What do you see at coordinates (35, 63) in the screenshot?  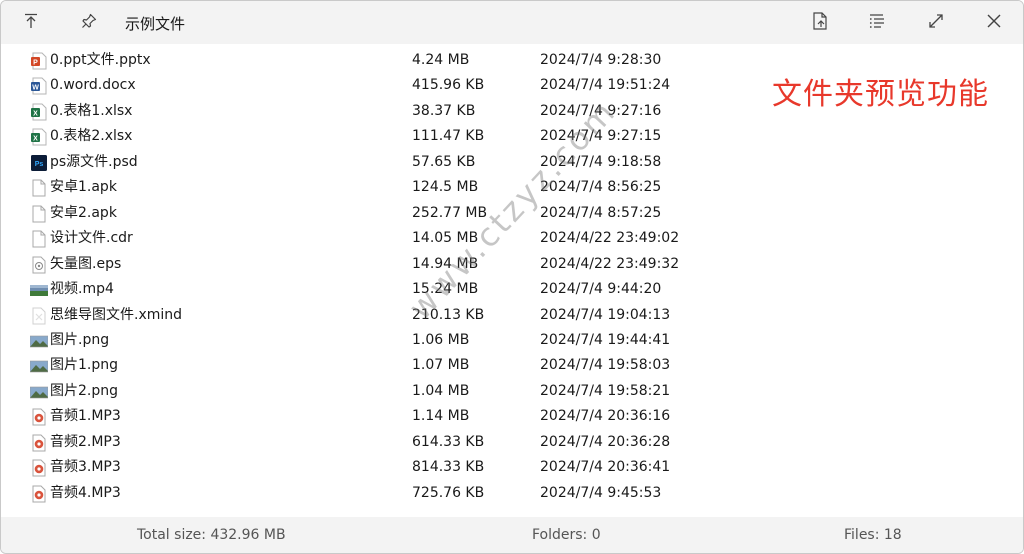 I see `svg-text: P` at bounding box center [35, 63].